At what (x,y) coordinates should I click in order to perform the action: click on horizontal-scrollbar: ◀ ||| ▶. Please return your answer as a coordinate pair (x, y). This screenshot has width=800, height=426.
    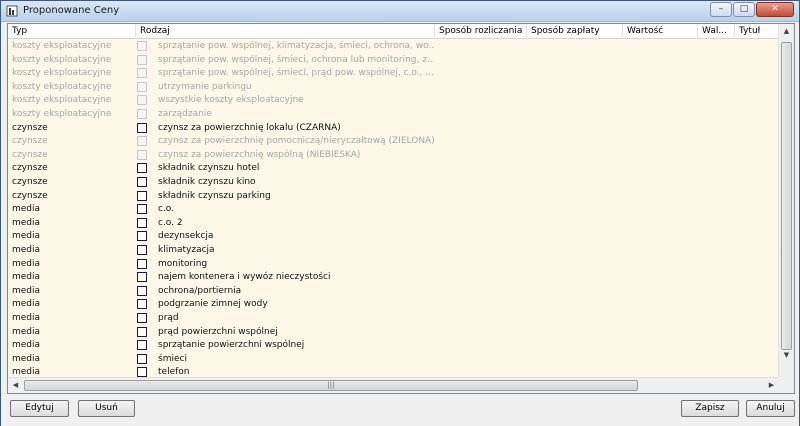
    Looking at the image, I should click on (393, 385).